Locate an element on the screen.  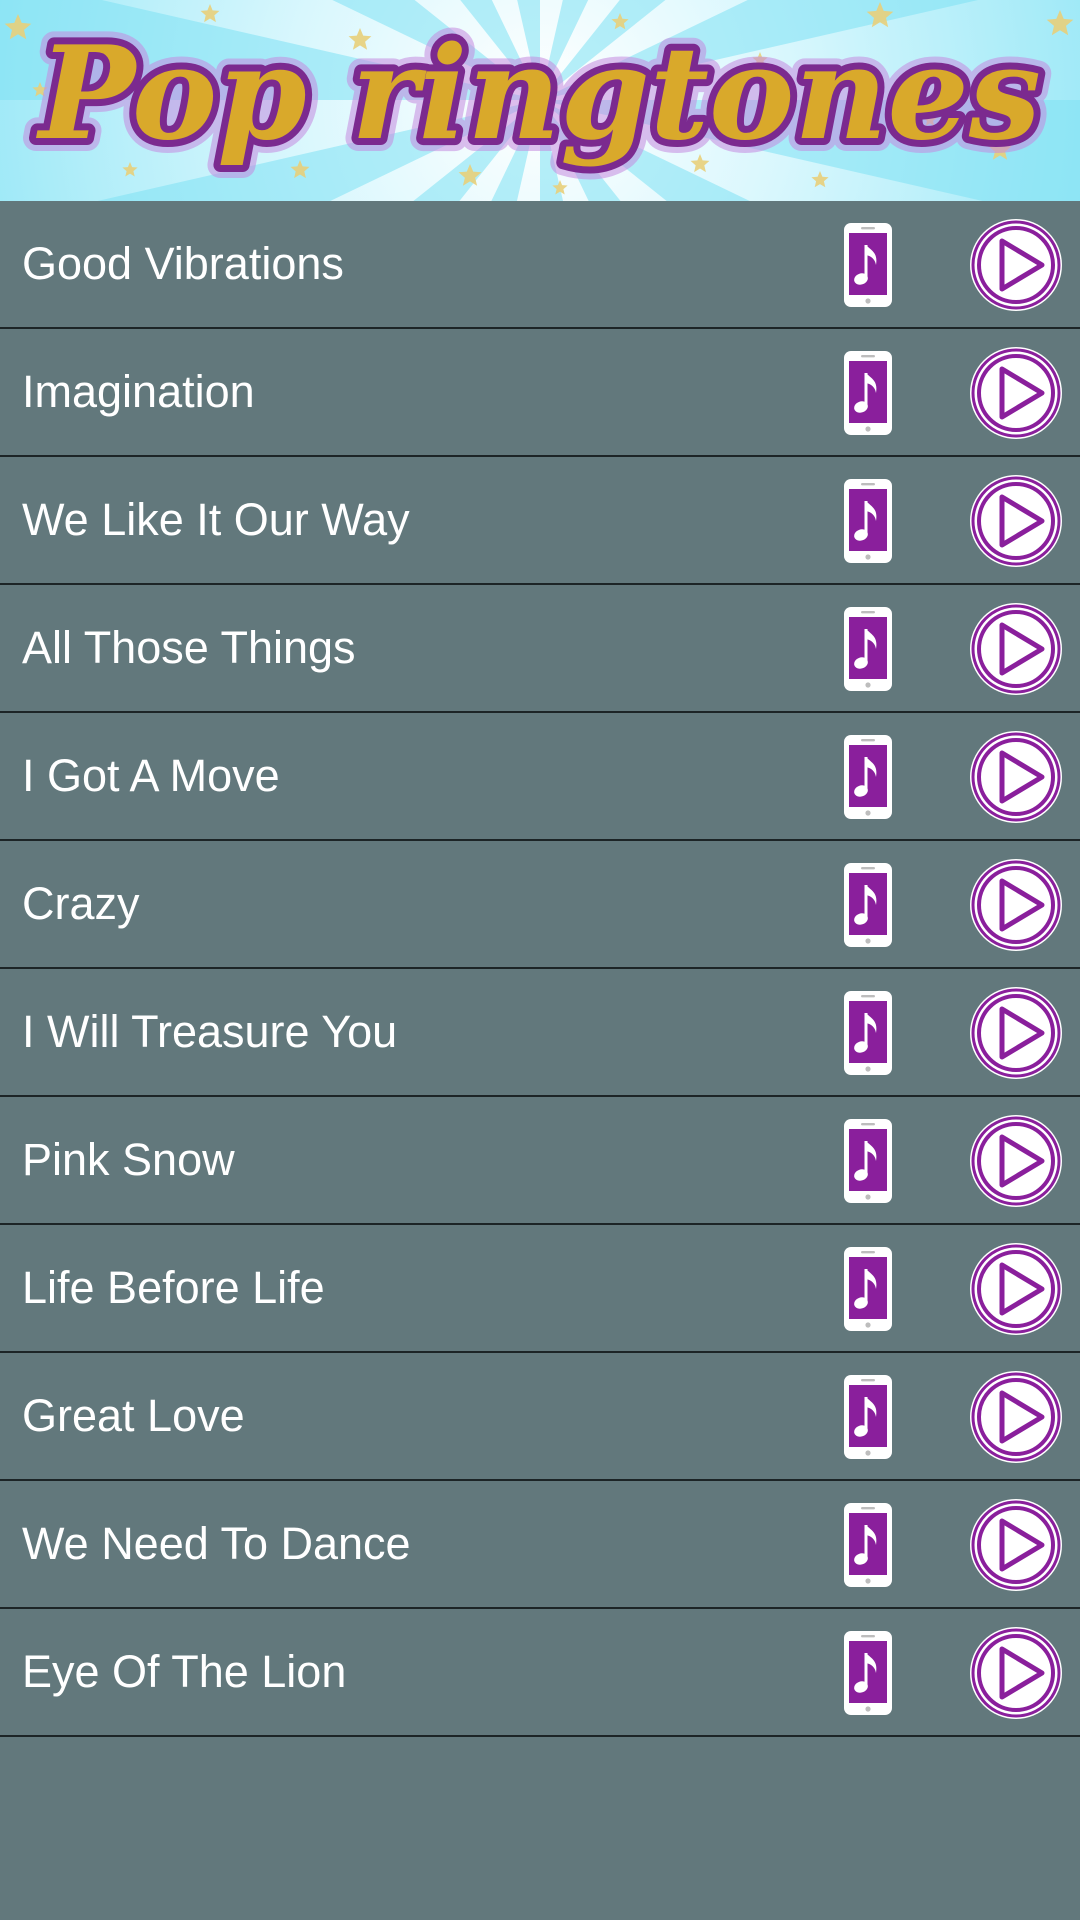
song-title: Imagination is located at coordinates (138, 391).